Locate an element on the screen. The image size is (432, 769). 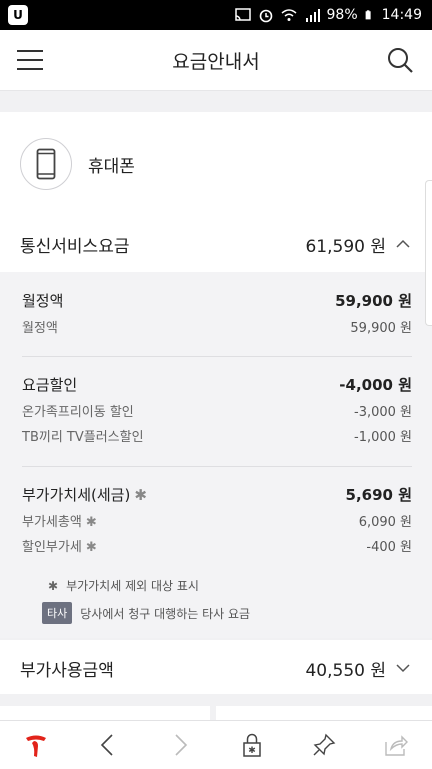
discount-row: 요금할인 -4,000 원 is located at coordinates (217, 384).